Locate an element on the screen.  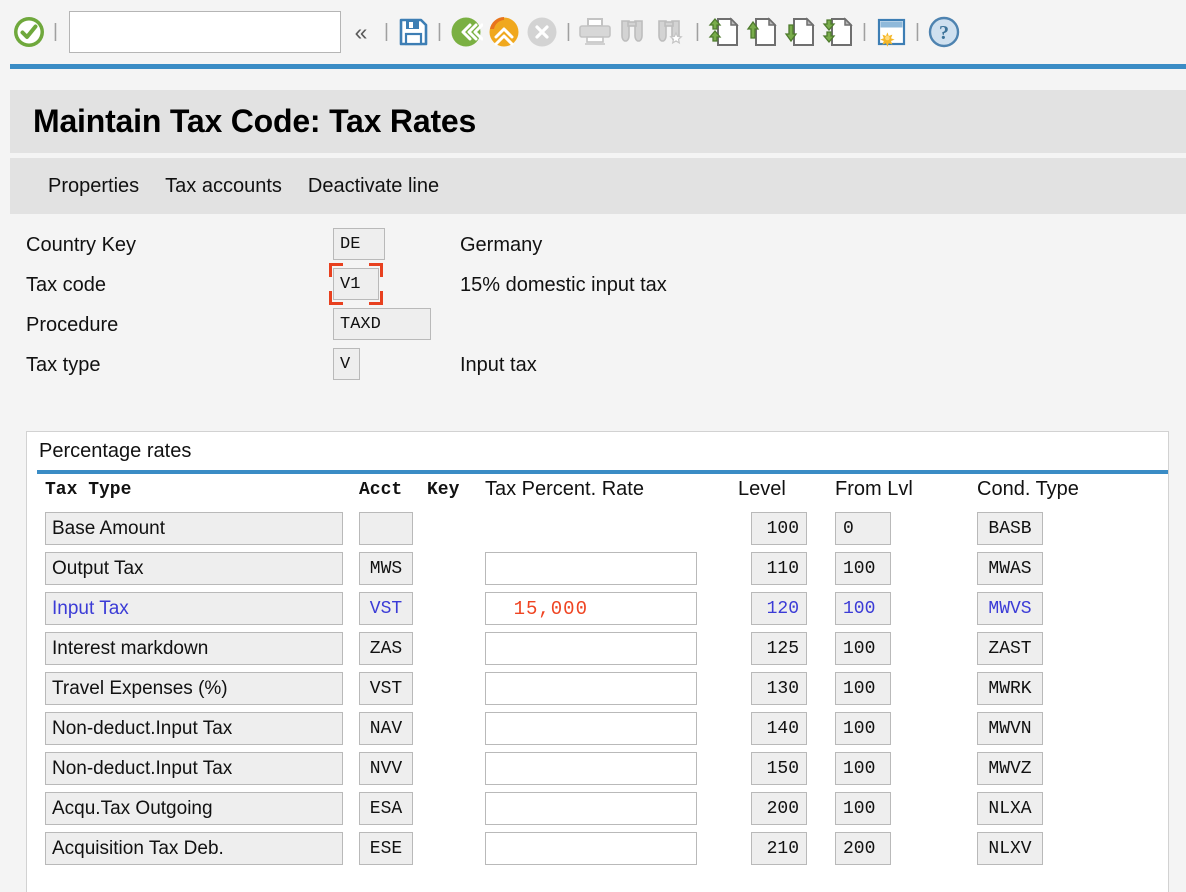
column-header-tax-percent-rate: Tax Percent. Rate is located at coordinates (564, 489).